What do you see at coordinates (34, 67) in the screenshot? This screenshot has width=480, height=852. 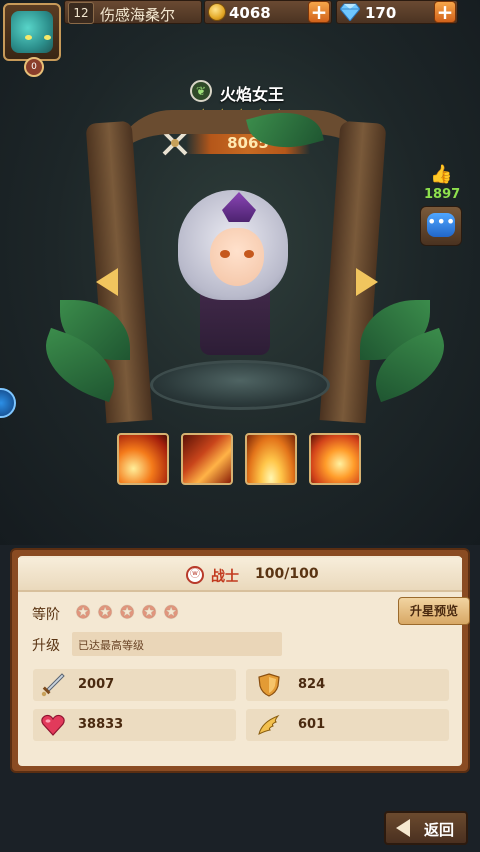 I see `avatar-badge: 0` at bounding box center [34, 67].